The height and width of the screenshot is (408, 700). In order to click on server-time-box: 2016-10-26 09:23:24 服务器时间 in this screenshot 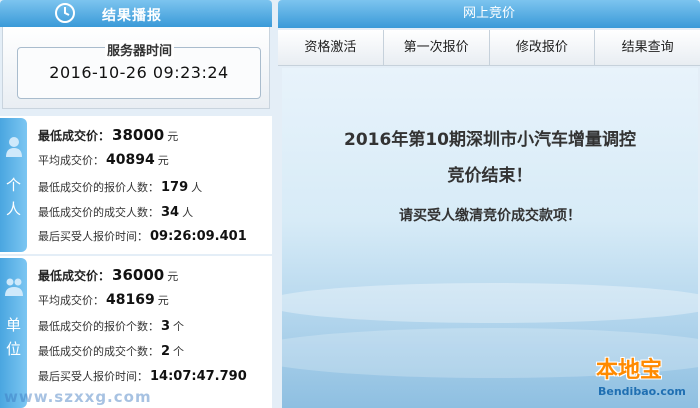, I will do `click(136, 68)`.